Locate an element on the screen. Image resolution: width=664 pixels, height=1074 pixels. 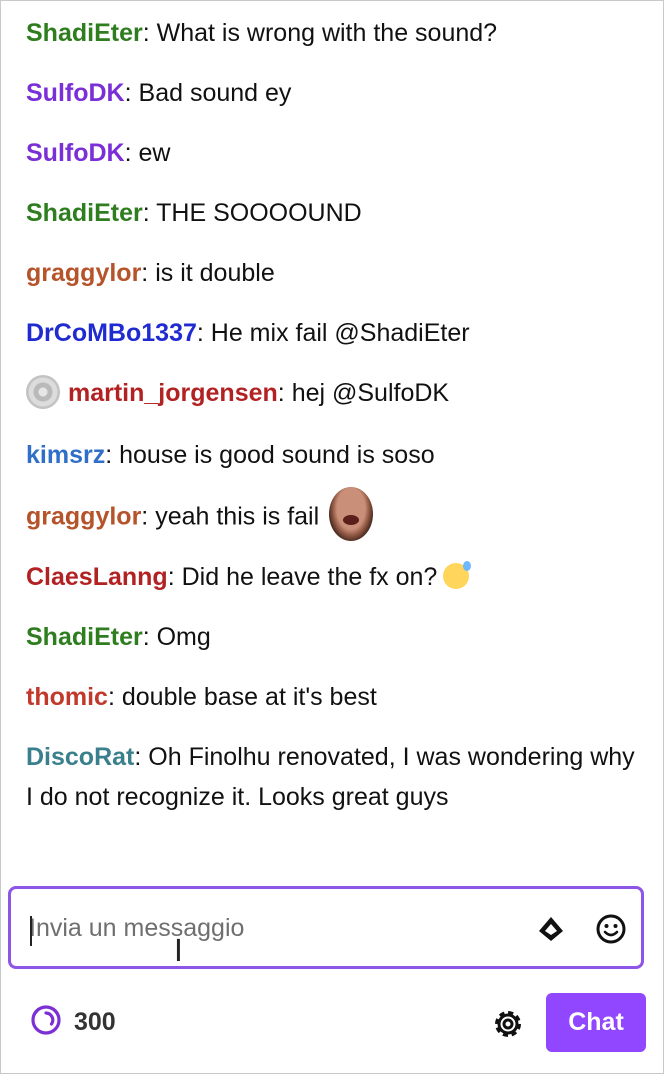
chat-send-button: Chat is located at coordinates (596, 1022).